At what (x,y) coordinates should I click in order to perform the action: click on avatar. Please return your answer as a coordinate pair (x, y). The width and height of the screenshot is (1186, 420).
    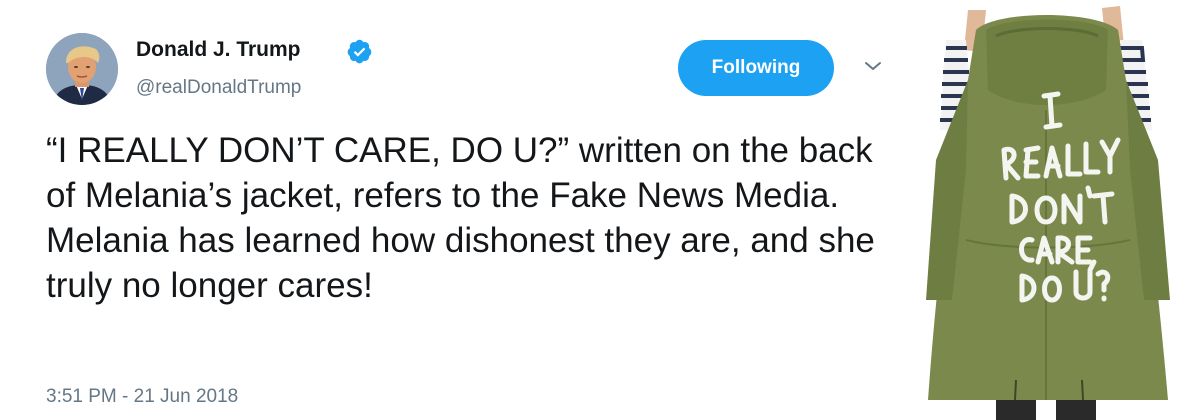
    Looking at the image, I should click on (82, 69).